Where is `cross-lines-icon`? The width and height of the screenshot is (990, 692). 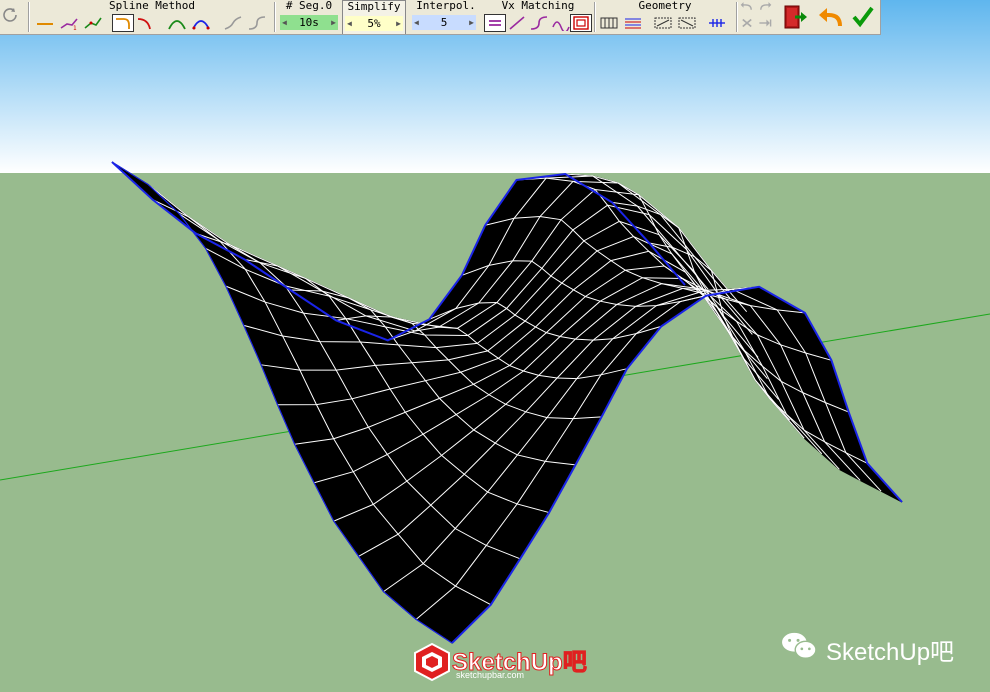
cross-lines-icon is located at coordinates (717, 23).